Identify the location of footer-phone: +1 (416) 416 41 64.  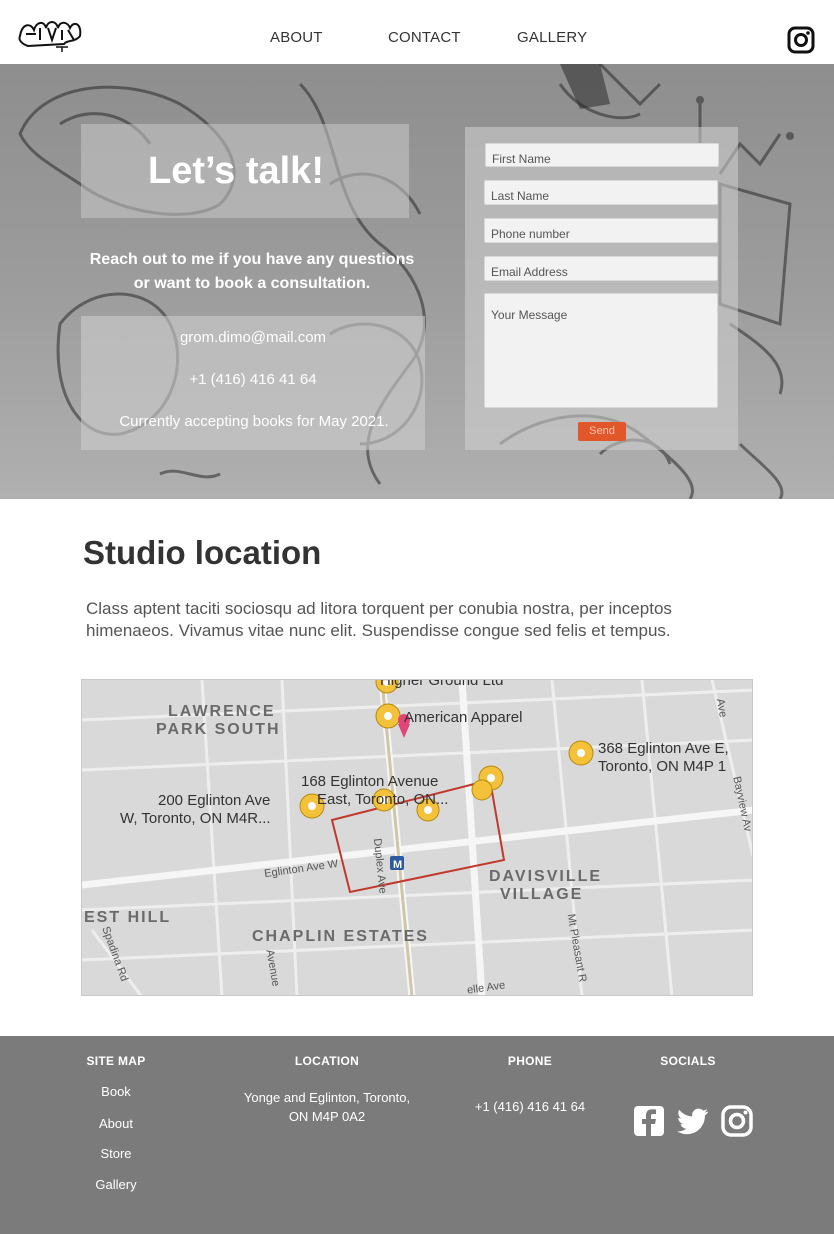
(530, 1106).